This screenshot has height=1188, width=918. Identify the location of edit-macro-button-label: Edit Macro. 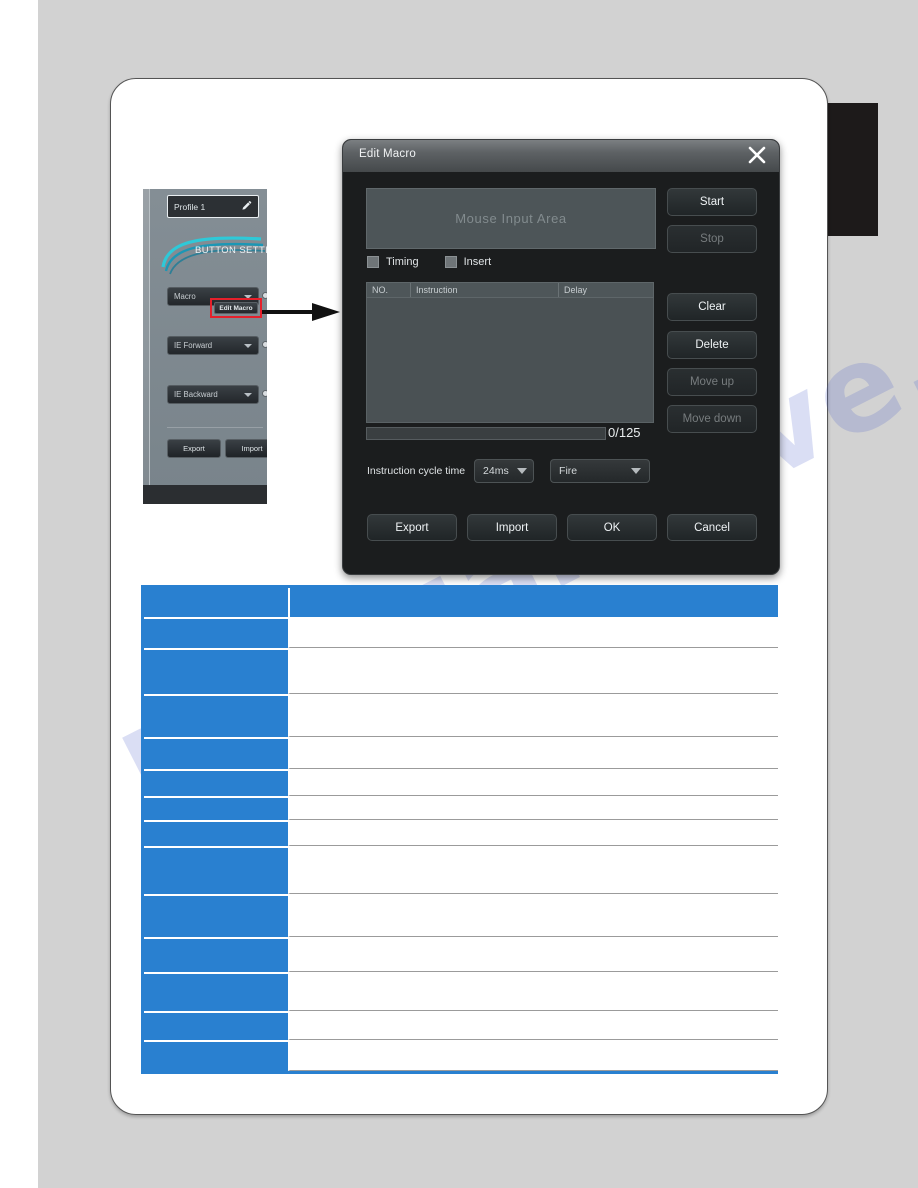
(236, 308).